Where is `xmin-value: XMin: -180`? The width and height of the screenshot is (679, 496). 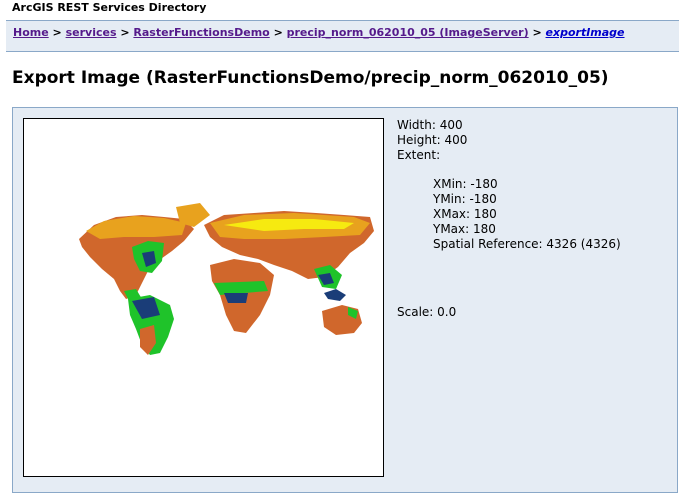 xmin-value: XMin: -180 is located at coordinates (465, 184).